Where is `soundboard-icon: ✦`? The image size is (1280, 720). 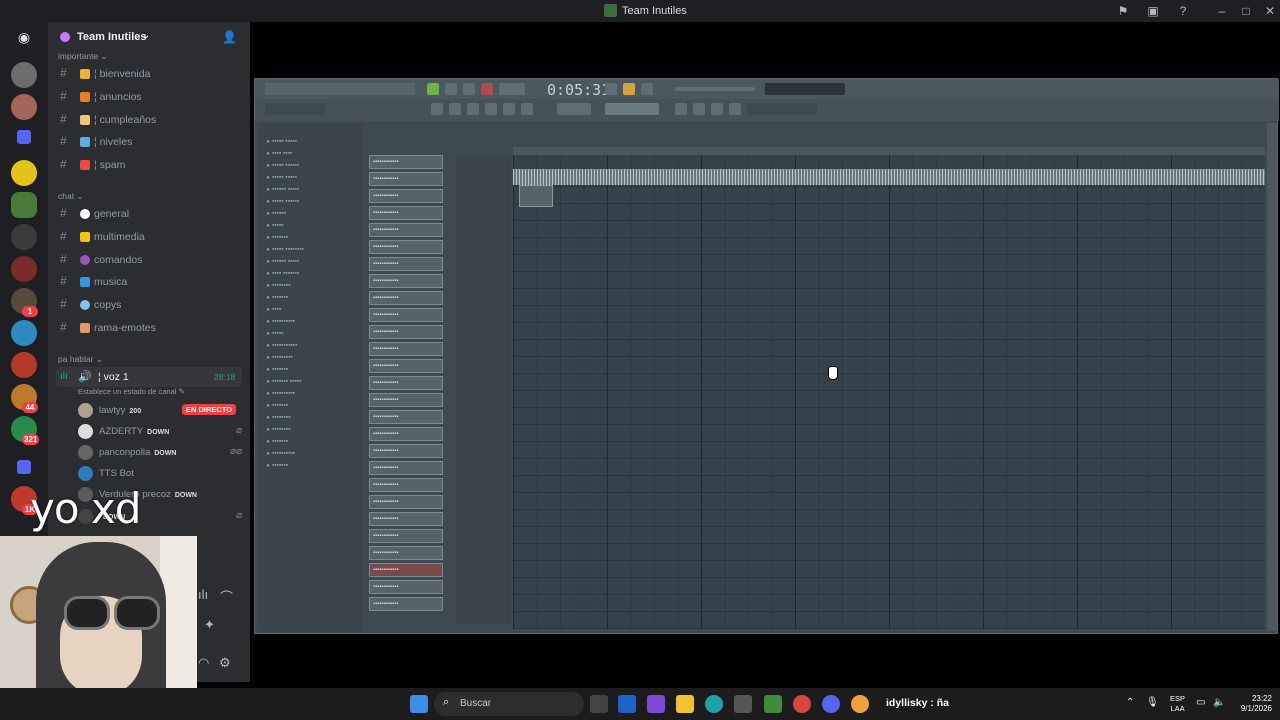 soundboard-icon: ✦ is located at coordinates (209, 625).